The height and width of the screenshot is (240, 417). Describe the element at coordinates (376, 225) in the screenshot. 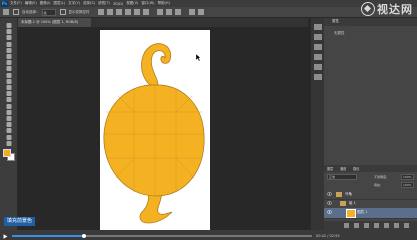

I see `adjustment-icon` at that location.